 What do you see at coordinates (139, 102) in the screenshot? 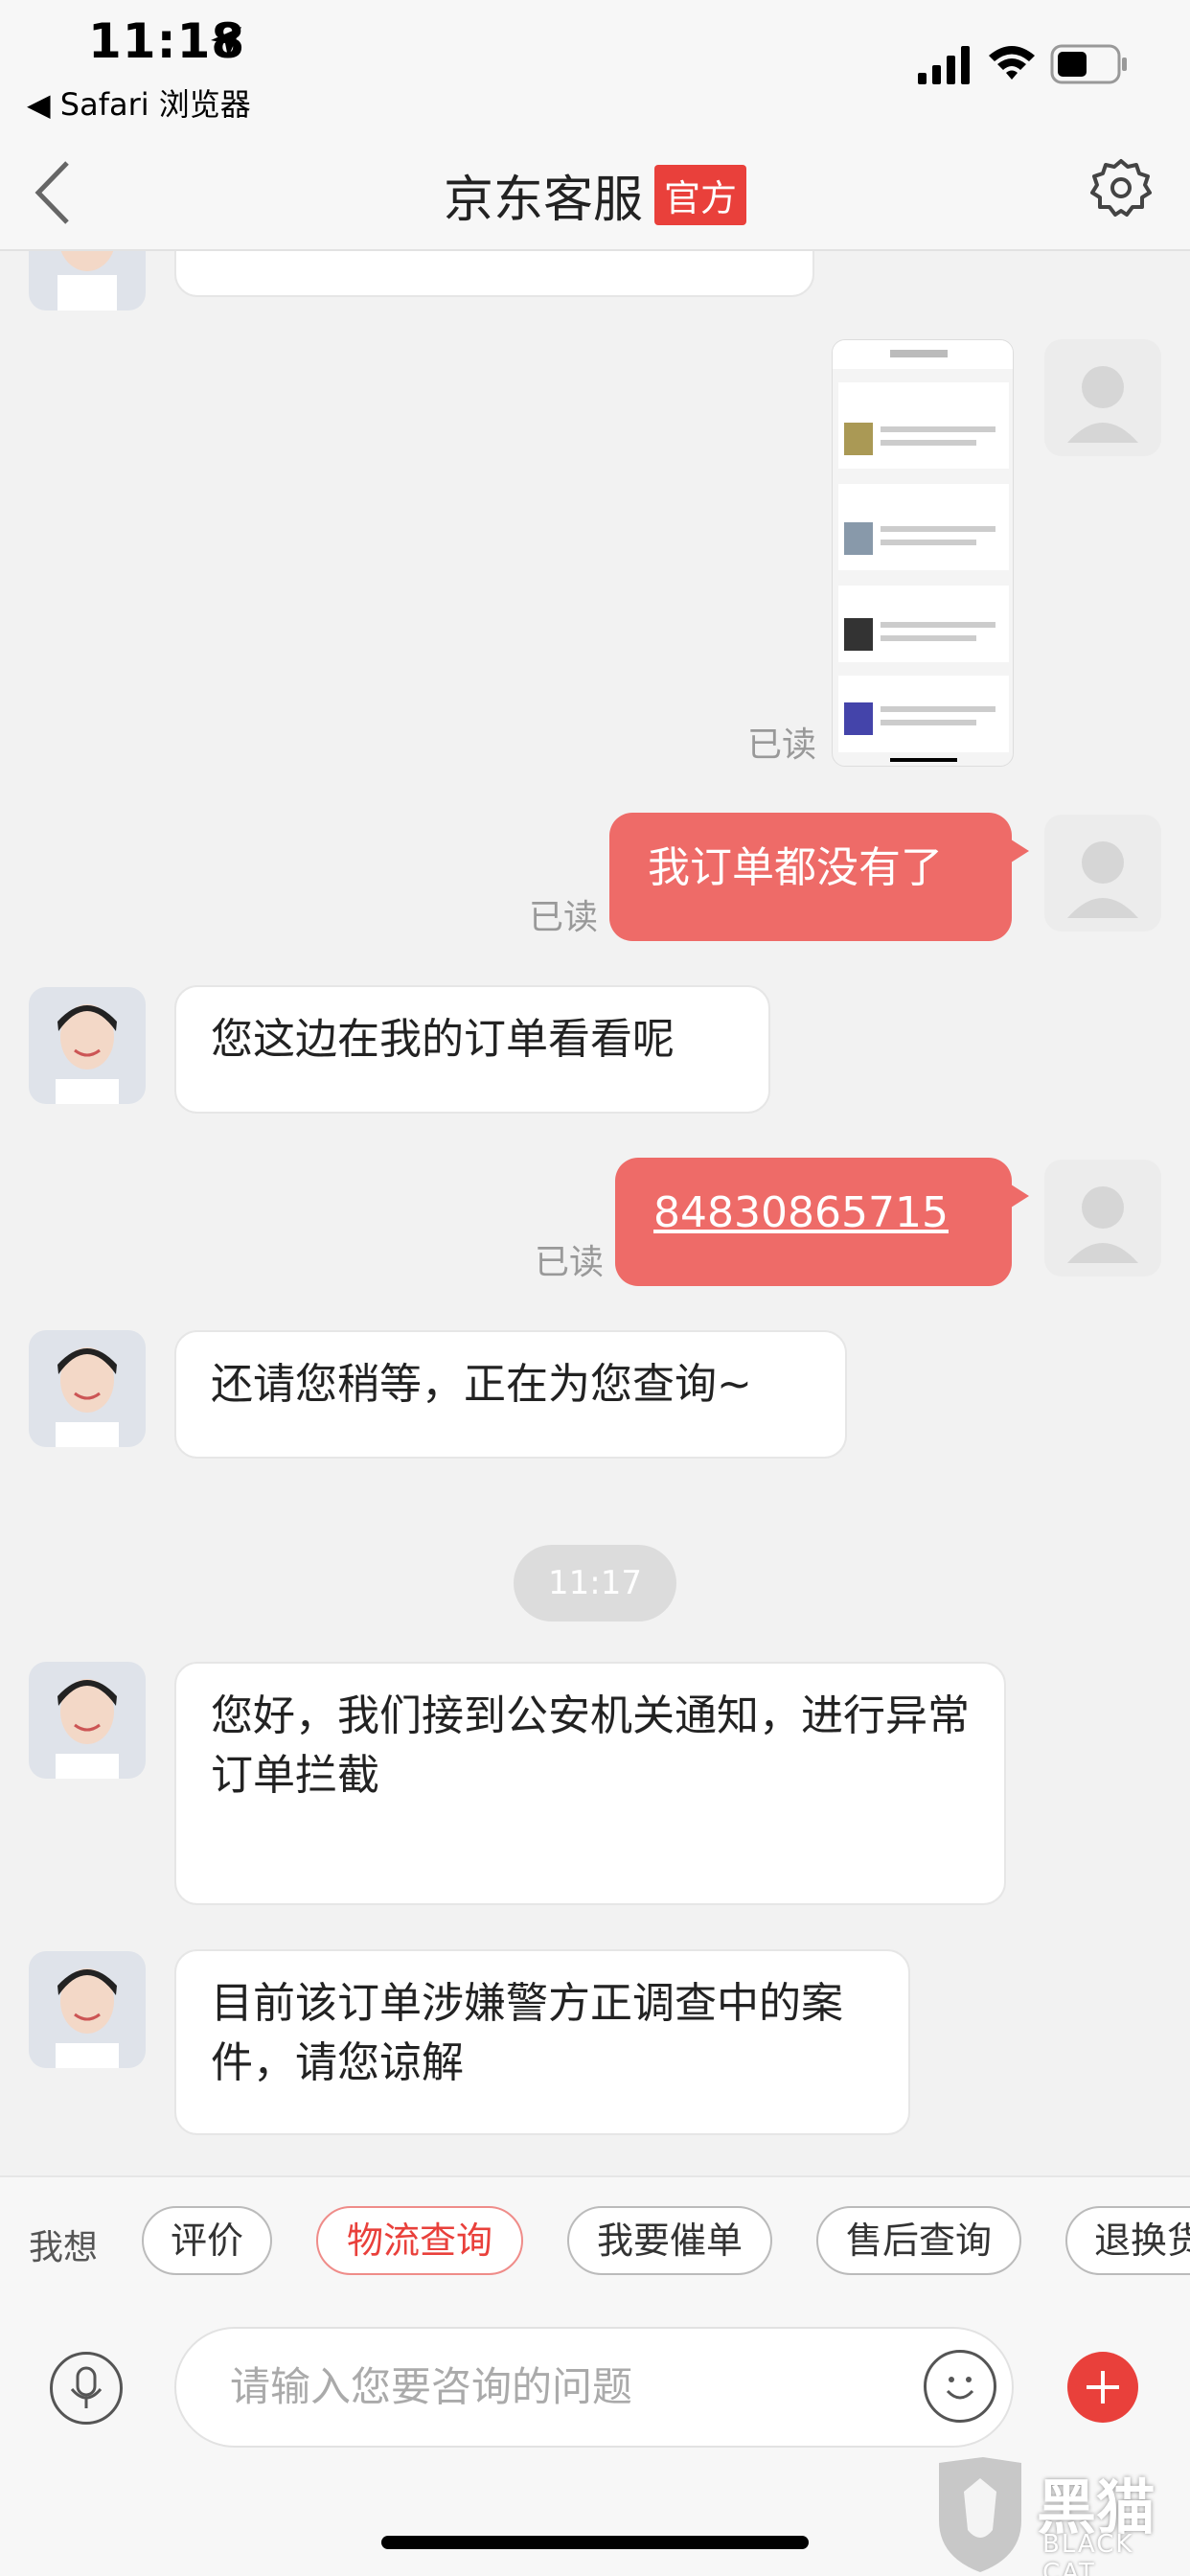
I see `back-to-safari-link: ◀ Safari 浏览器` at bounding box center [139, 102].